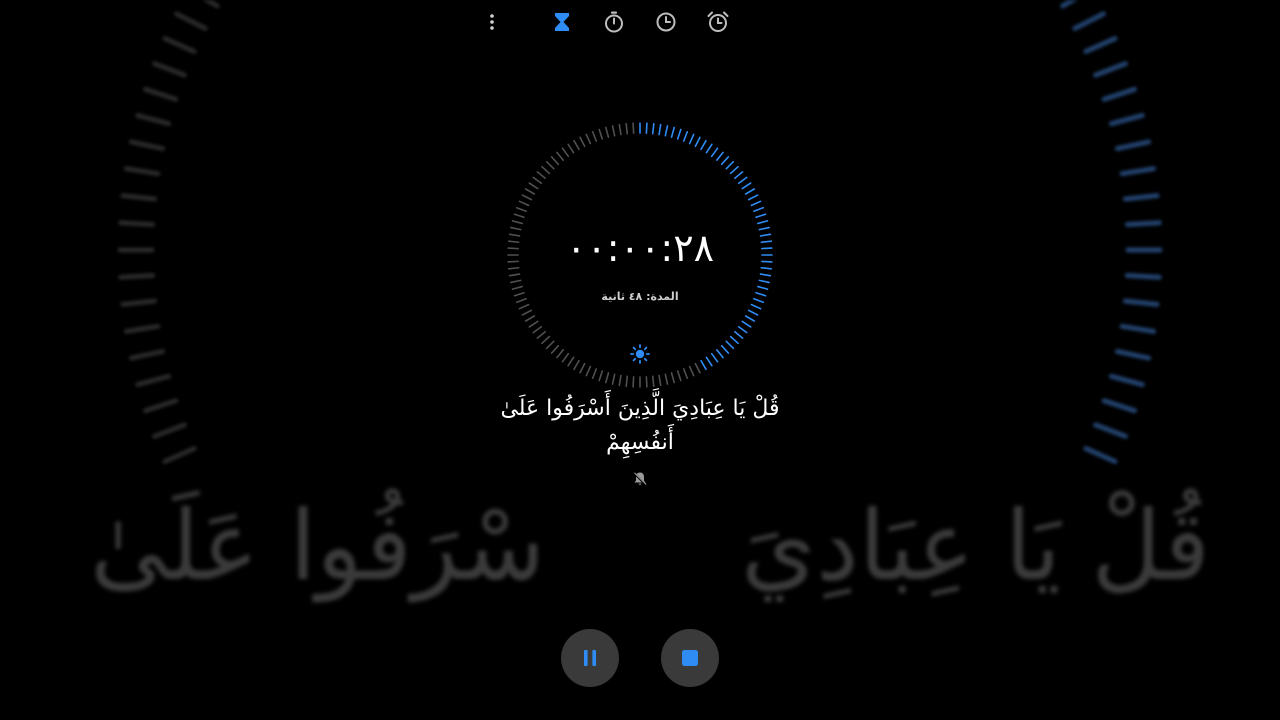 The width and height of the screenshot is (1280, 720). I want to click on pause-icon, so click(590, 658).